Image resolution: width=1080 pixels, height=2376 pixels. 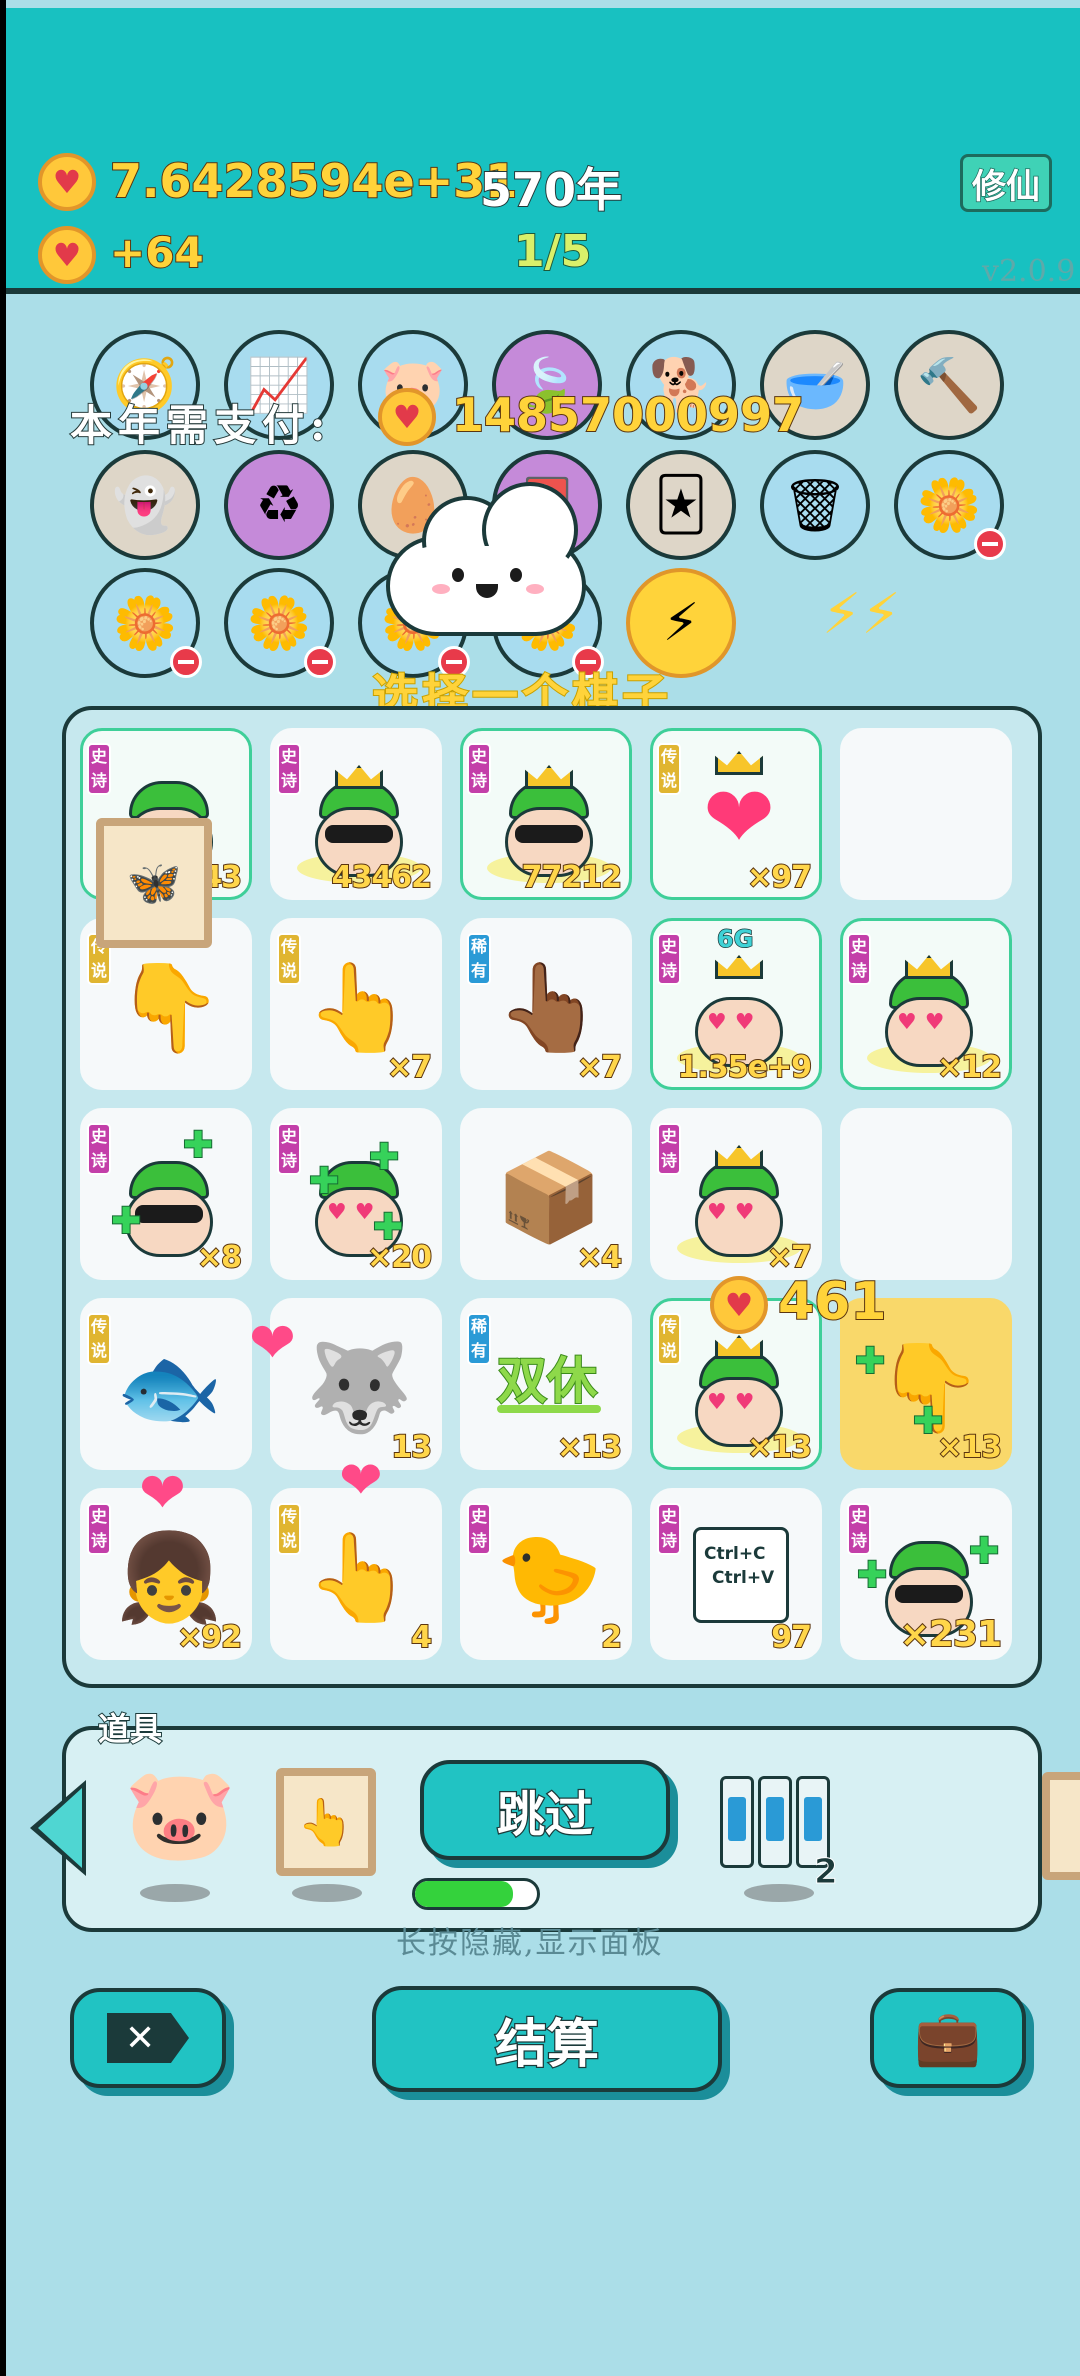 I want to click on butterfly-card-icon: 🦋, so click(x=154, y=883).